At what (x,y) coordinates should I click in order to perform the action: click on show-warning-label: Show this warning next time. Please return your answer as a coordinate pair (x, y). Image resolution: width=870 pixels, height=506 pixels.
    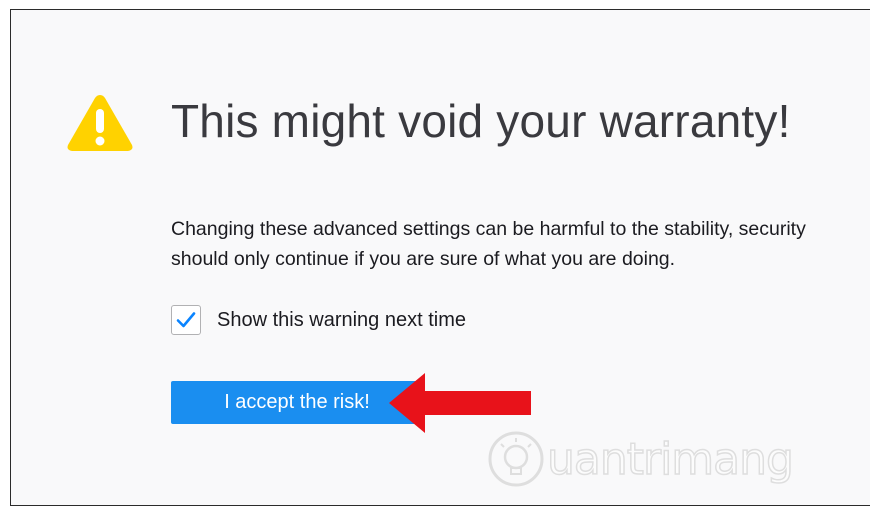
    Looking at the image, I should click on (341, 320).